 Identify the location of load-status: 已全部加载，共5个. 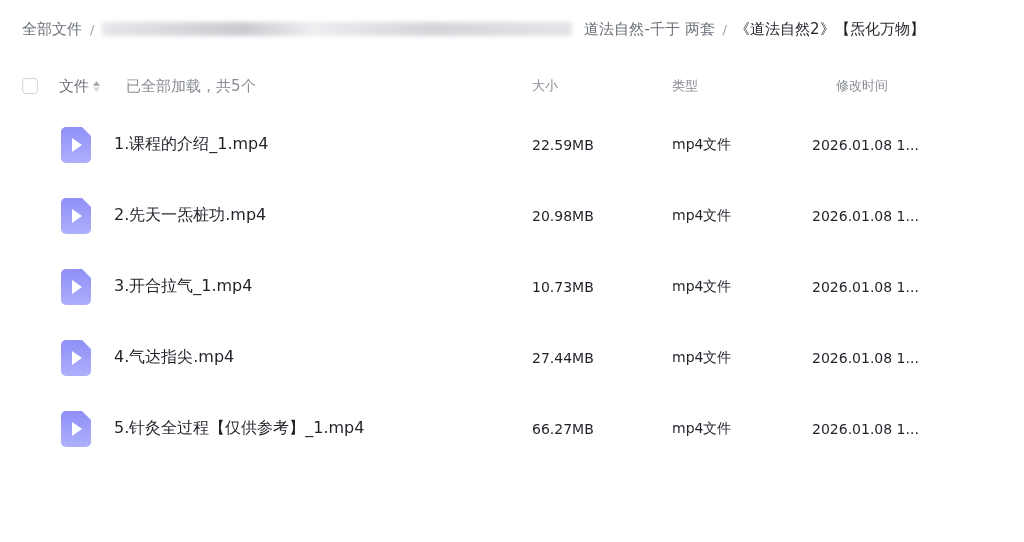
(191, 86).